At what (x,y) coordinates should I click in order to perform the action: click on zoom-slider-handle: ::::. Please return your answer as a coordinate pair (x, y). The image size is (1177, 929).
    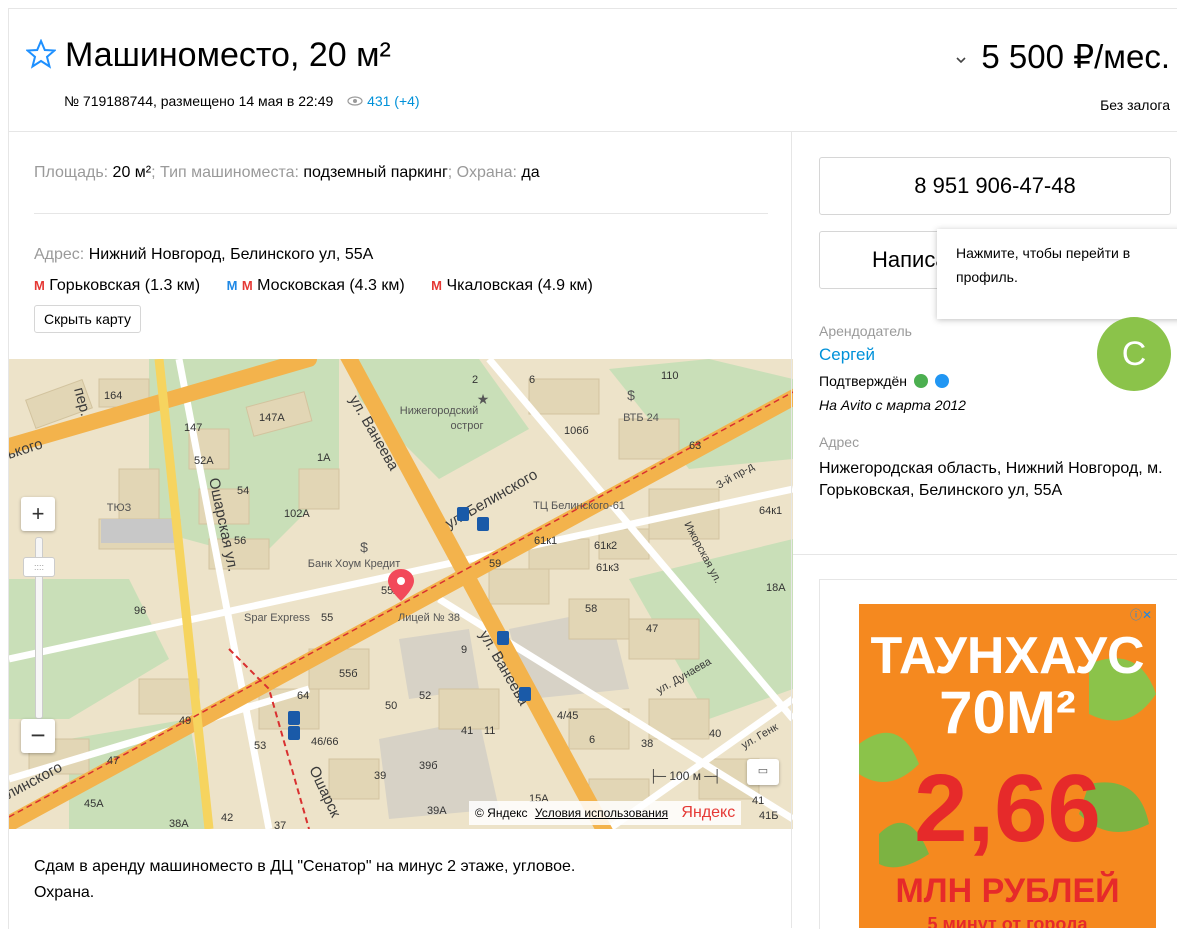
    Looking at the image, I should click on (39, 567).